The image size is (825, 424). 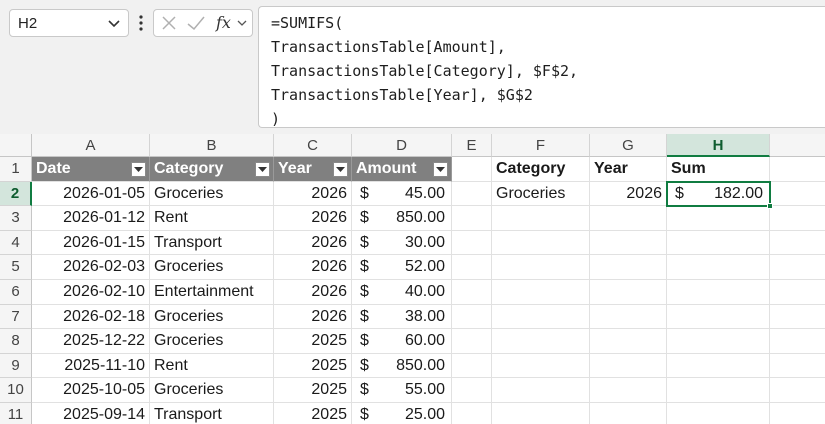 What do you see at coordinates (91, 341) in the screenshot?
I see `table-cell-date: 2025-12-22` at bounding box center [91, 341].